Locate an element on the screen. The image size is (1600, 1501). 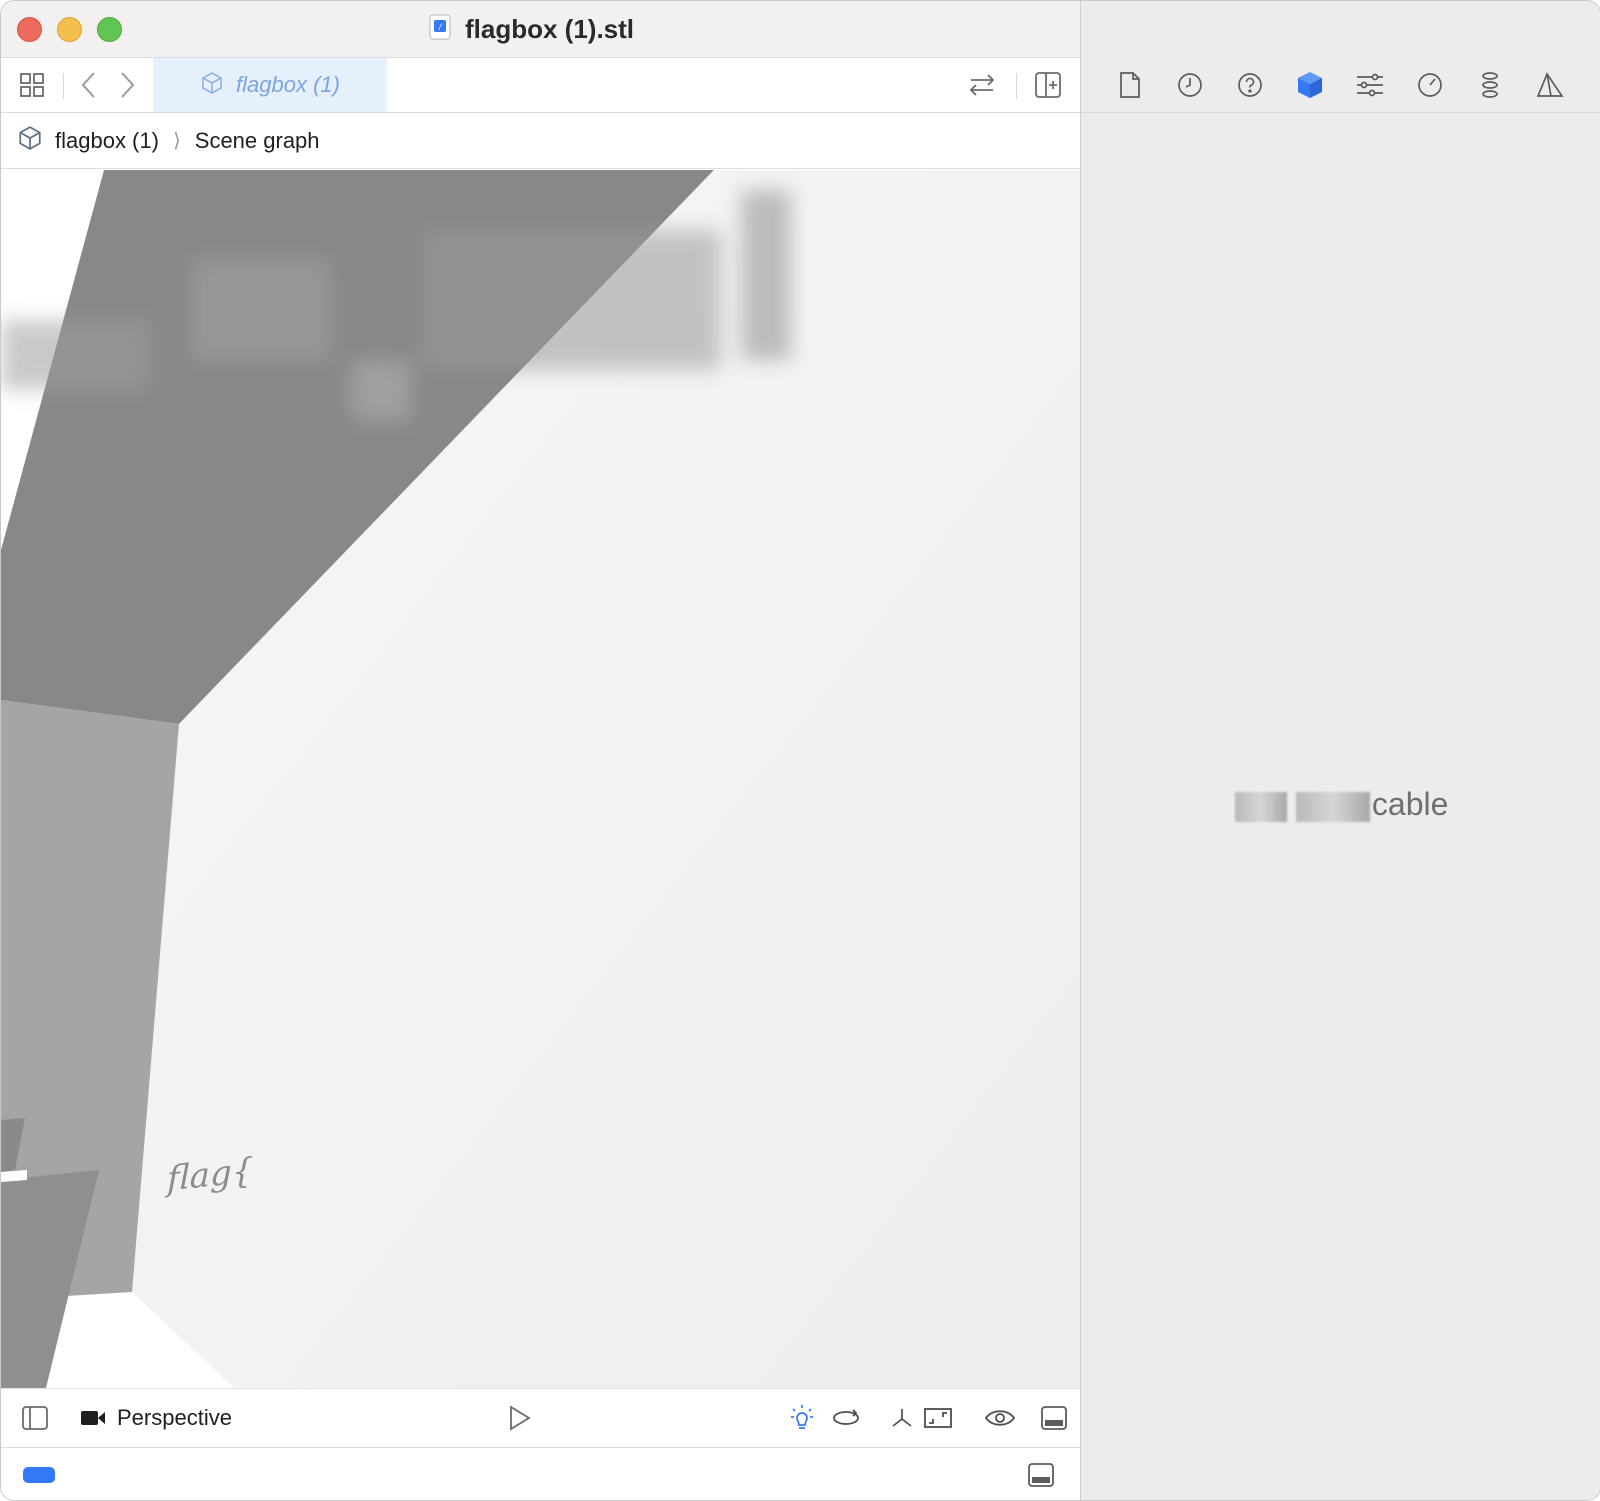
status-badge is located at coordinates (39, 1475).